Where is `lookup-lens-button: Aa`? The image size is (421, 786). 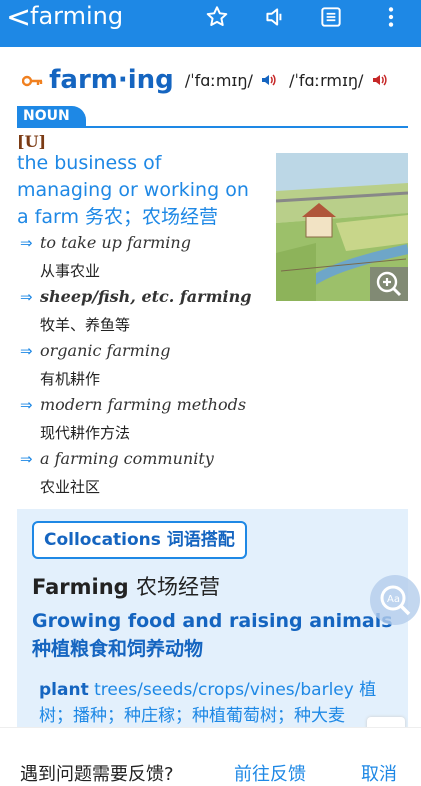 lookup-lens-button: Aa is located at coordinates (395, 600).